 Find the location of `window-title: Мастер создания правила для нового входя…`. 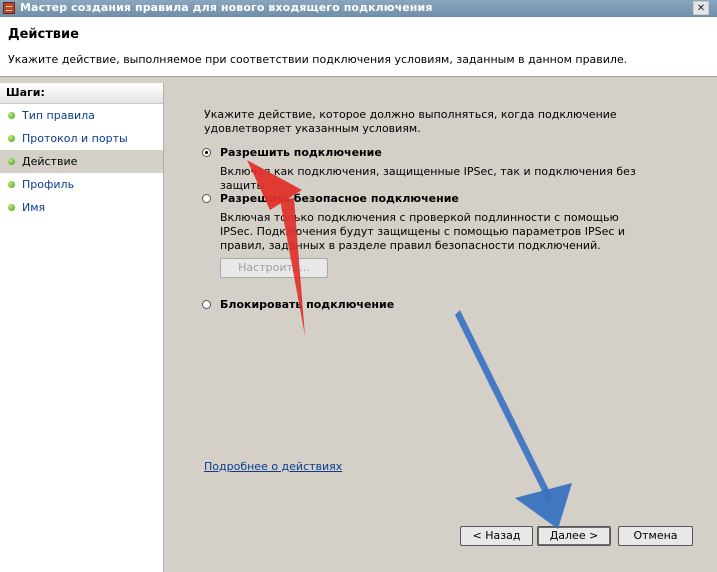

window-title: Мастер создания правила для нового входя… is located at coordinates (226, 7).